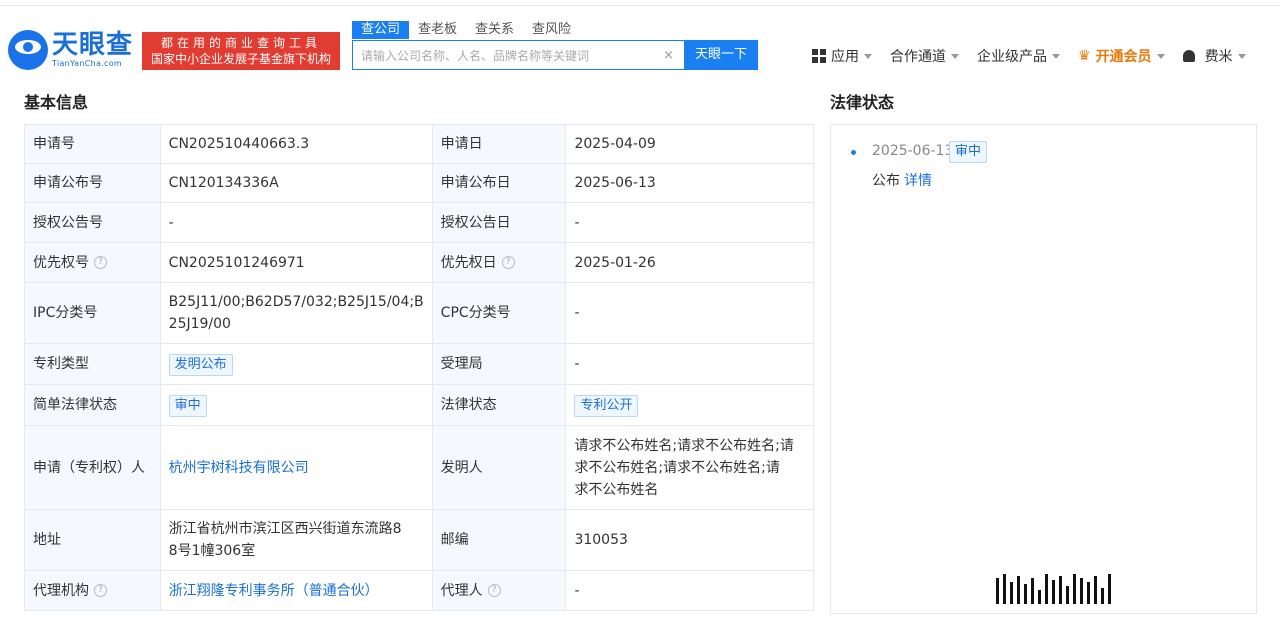 The width and height of the screenshot is (1280, 622). What do you see at coordinates (296, 183) in the screenshot?
I see `field-value: CN120134336A` at bounding box center [296, 183].